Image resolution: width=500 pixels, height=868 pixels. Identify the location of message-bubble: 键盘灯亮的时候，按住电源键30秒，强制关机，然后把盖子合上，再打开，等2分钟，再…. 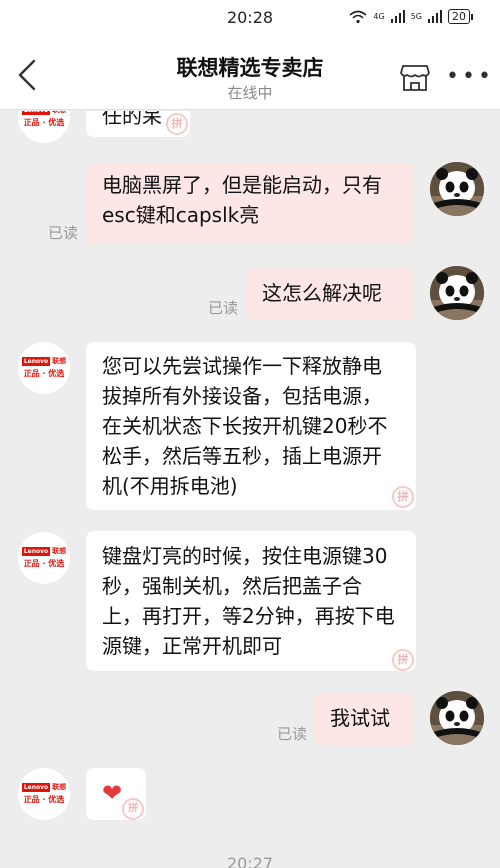
(251, 601).